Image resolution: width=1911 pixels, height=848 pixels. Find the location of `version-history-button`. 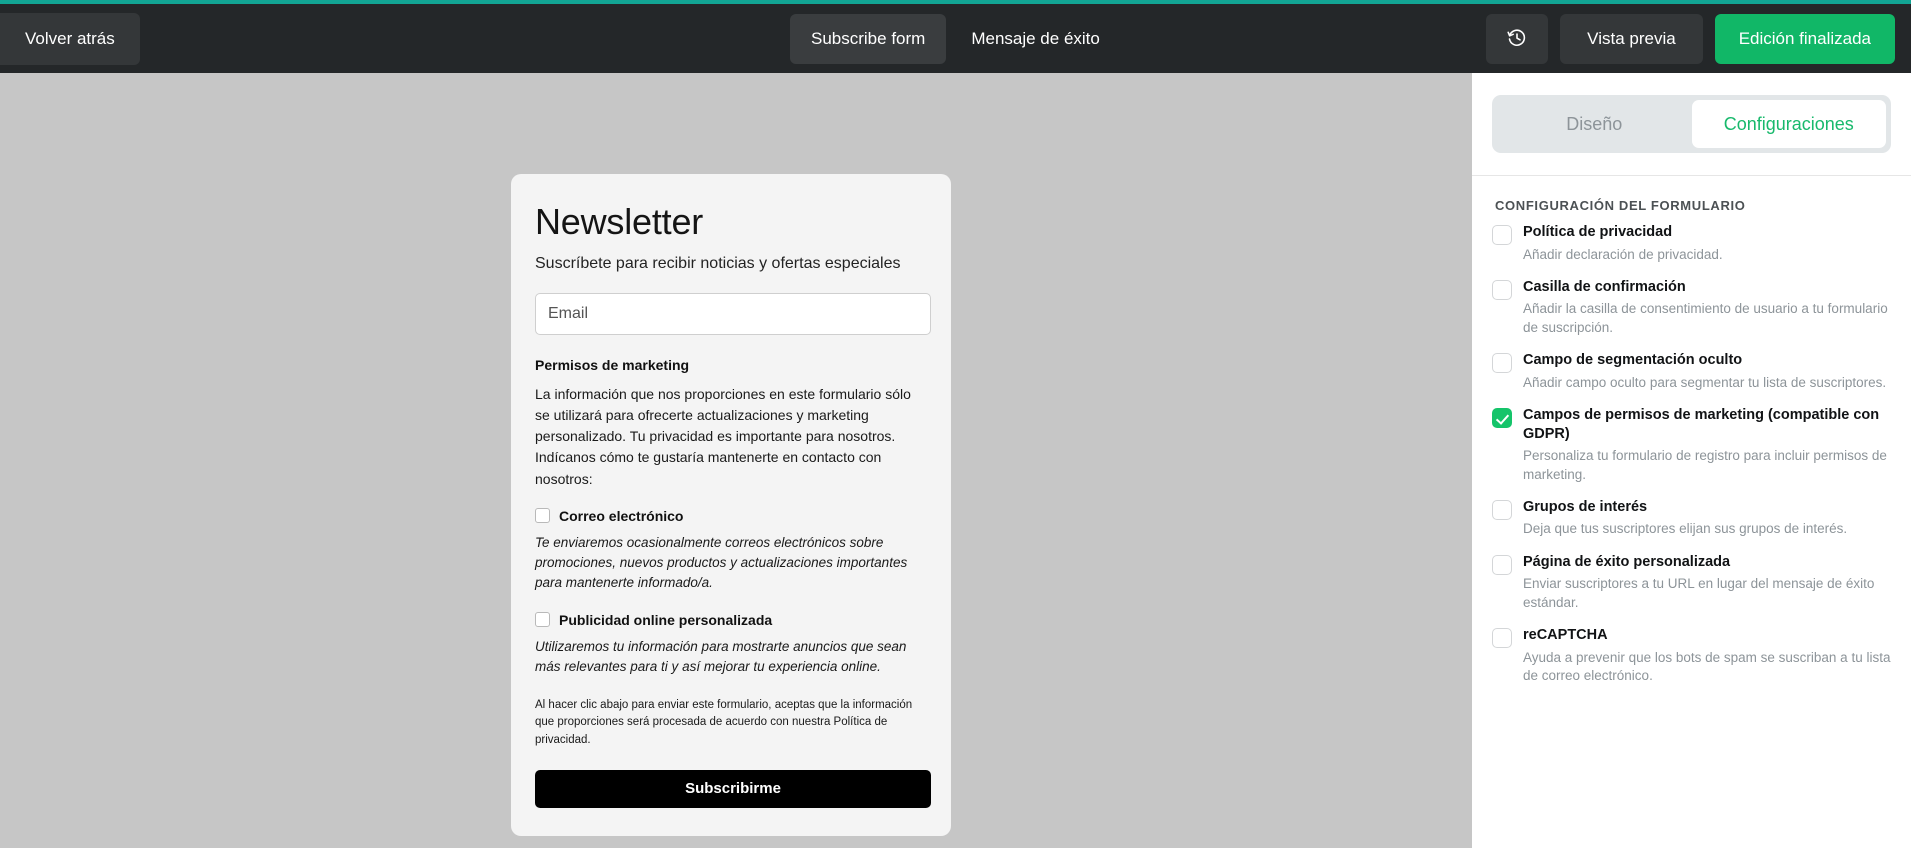

version-history-button is located at coordinates (1517, 39).